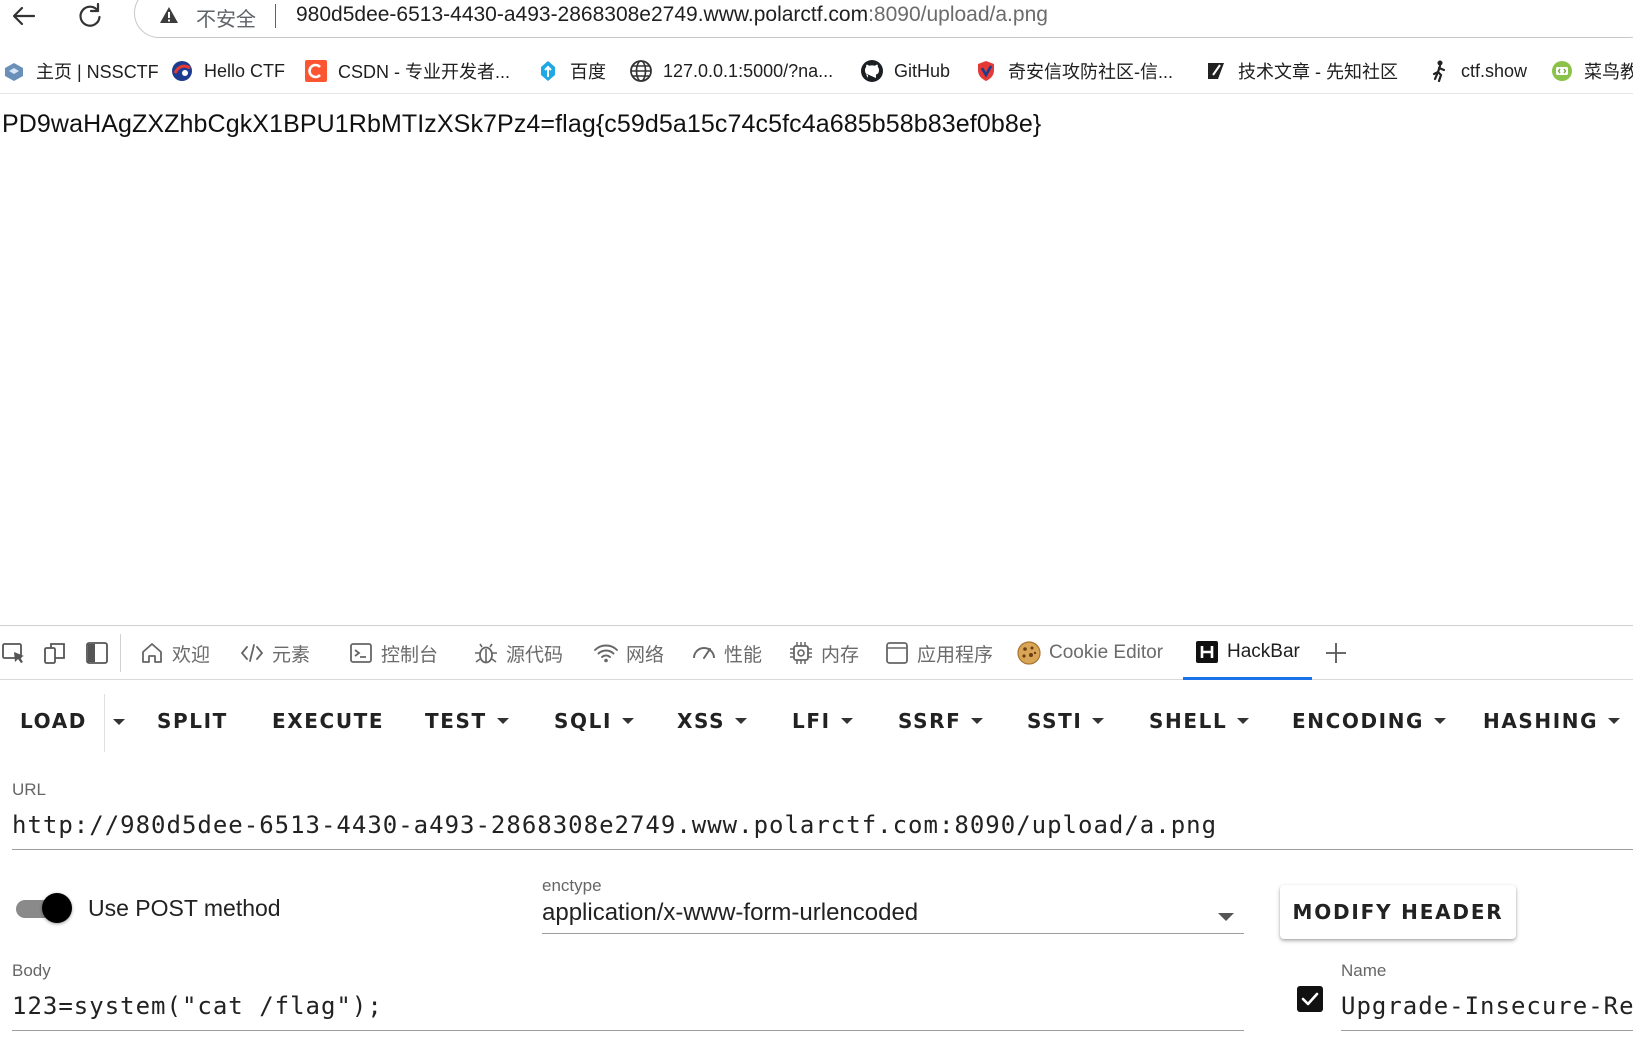  What do you see at coordinates (1487, 1006) in the screenshot?
I see `header-name-field: Upgrade-Insecure-Requ` at bounding box center [1487, 1006].